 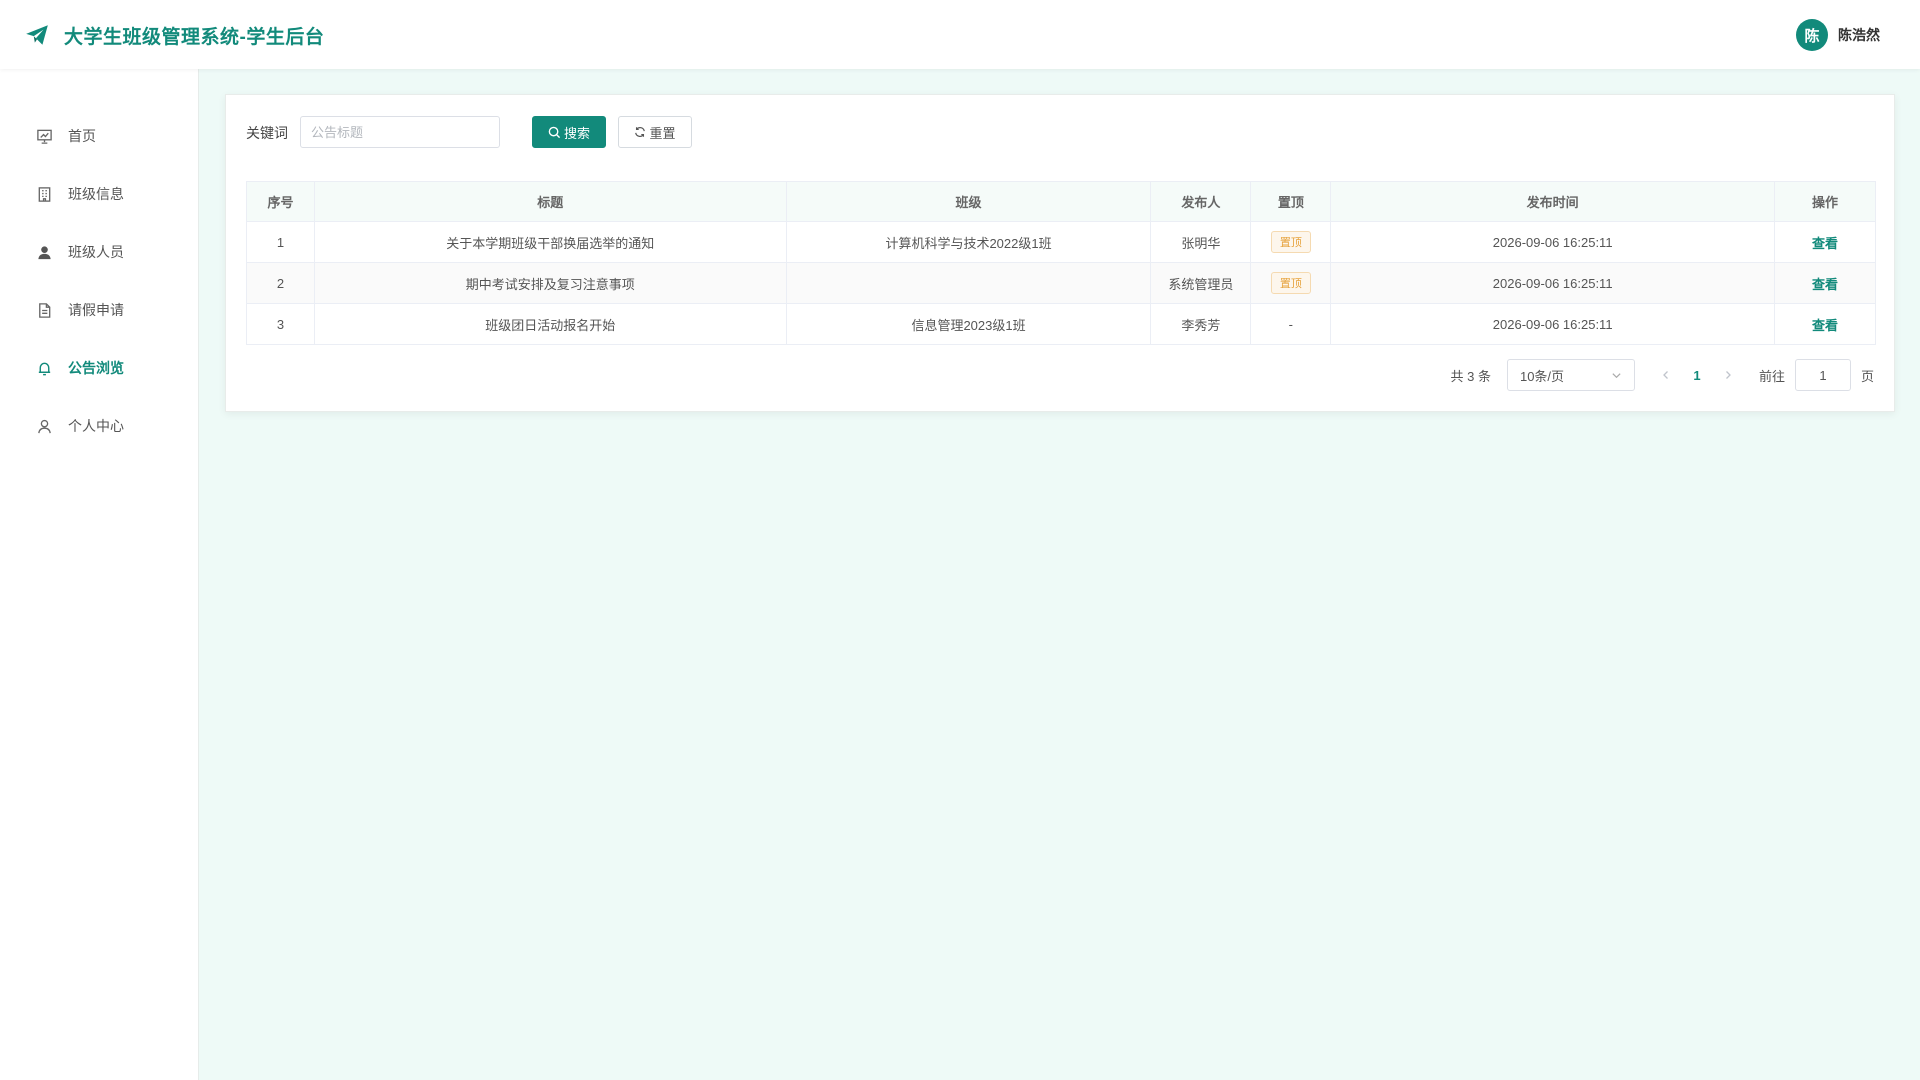 I want to click on cell-title: 关于本学期班级干部换届选举的通知, so click(x=550, y=242).